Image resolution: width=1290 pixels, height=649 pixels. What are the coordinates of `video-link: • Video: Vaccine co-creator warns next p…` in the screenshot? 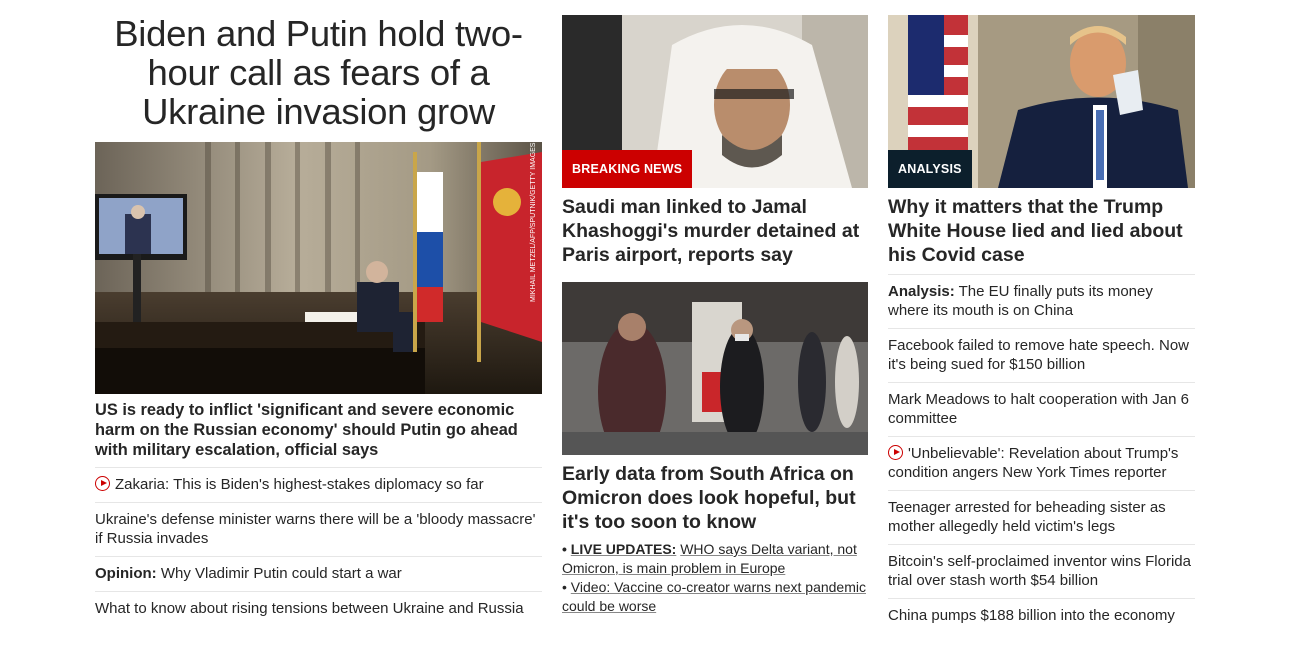 It's located at (715, 597).